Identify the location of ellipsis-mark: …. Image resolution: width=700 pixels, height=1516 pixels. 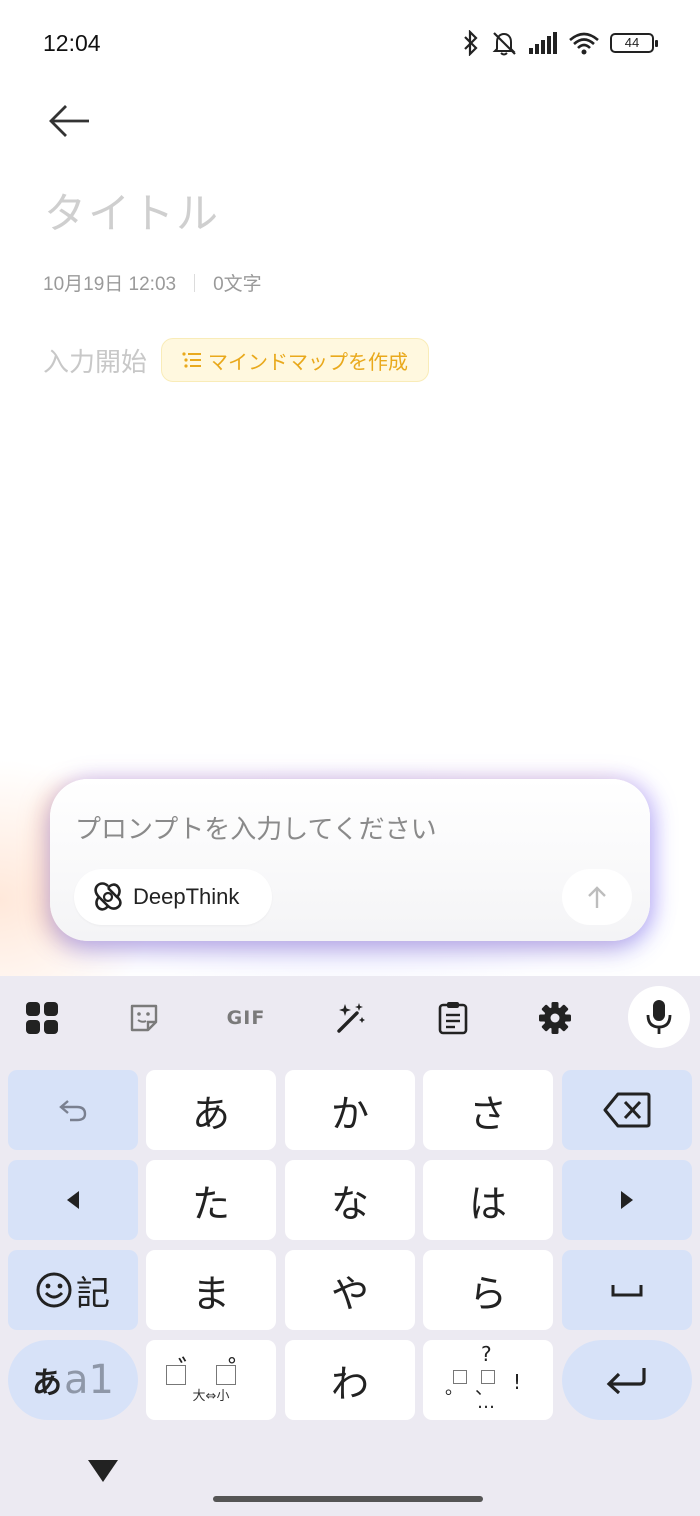
(486, 1402).